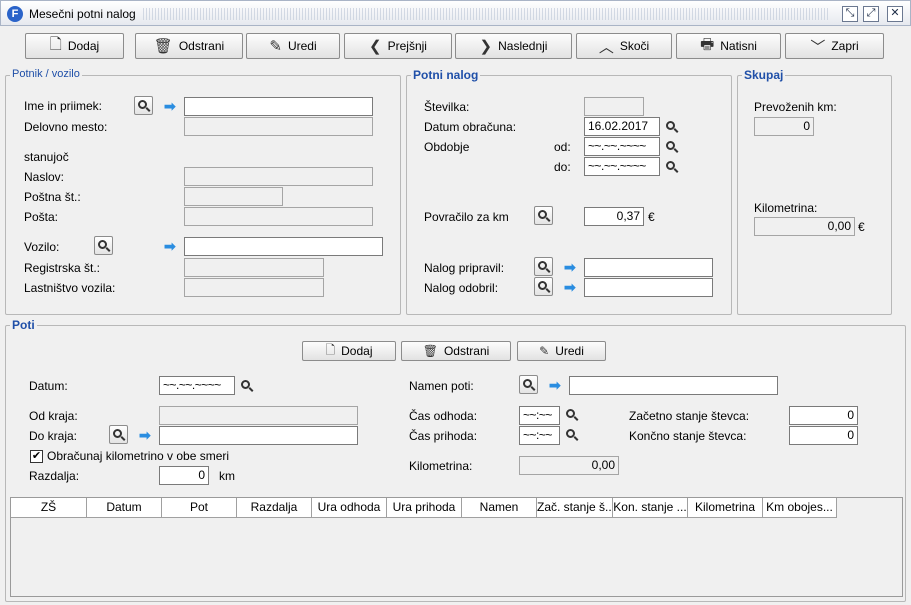  What do you see at coordinates (464, 268) in the screenshot?
I see `prepared-by-label: Nalog pripravil:` at bounding box center [464, 268].